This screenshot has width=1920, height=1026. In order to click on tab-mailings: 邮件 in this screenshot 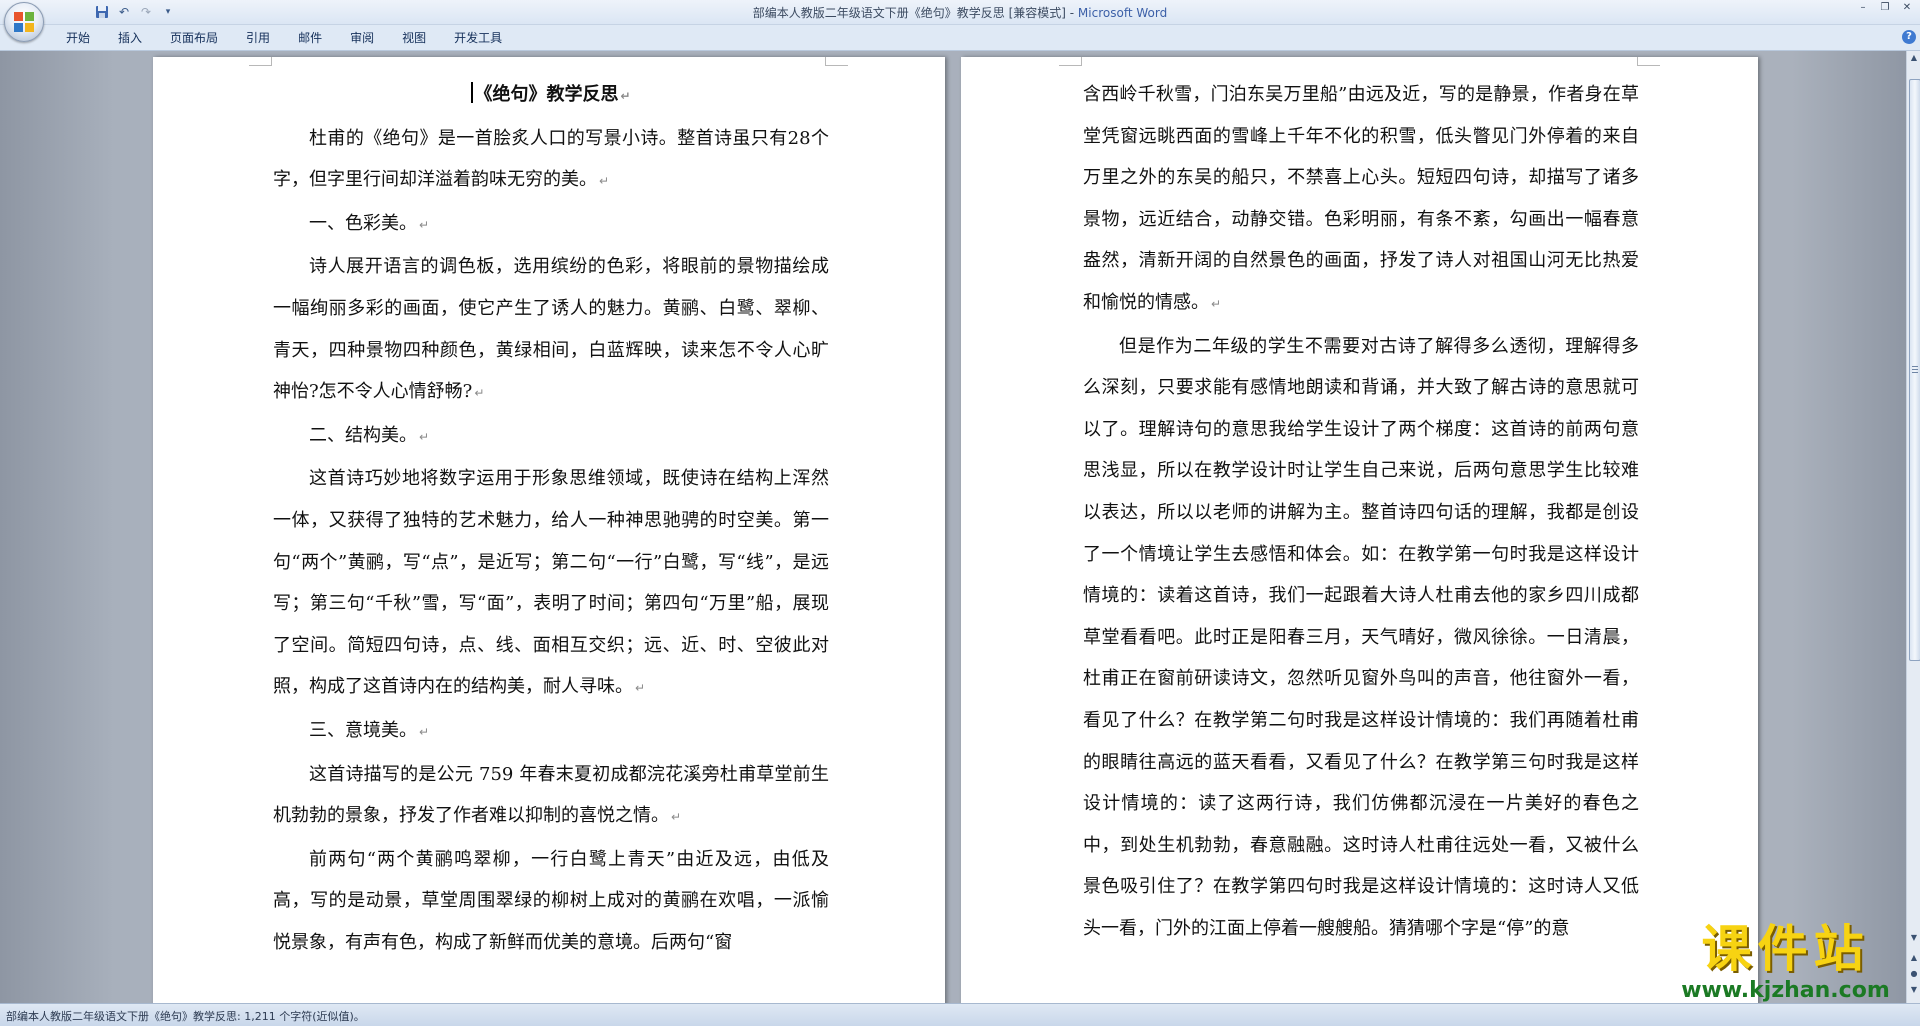, I will do `click(310, 38)`.